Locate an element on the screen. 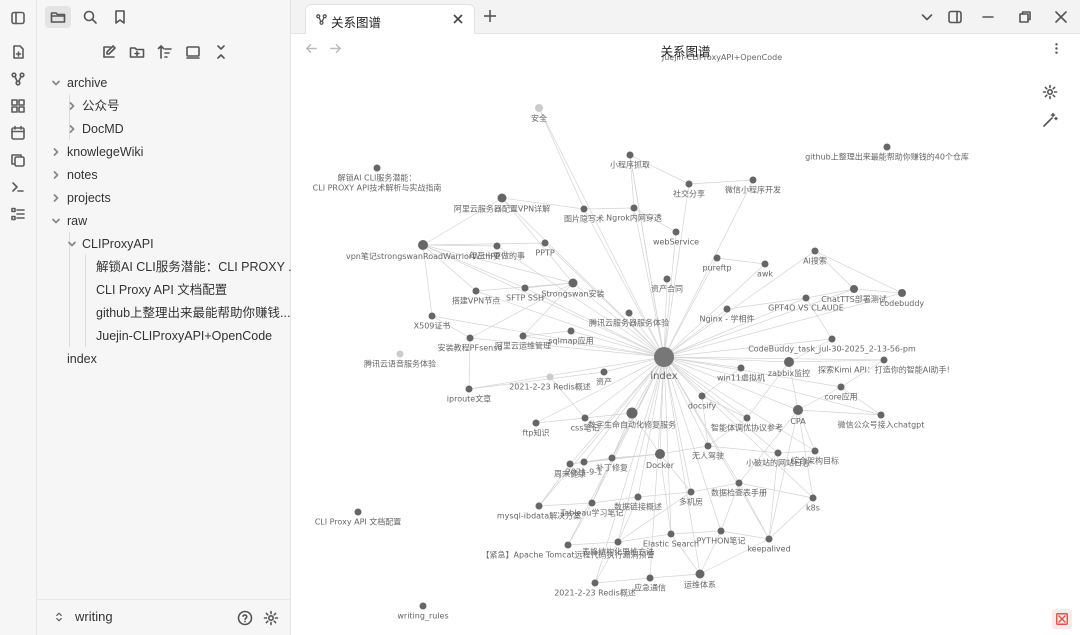  close-graph-icon is located at coordinates (1062, 619).